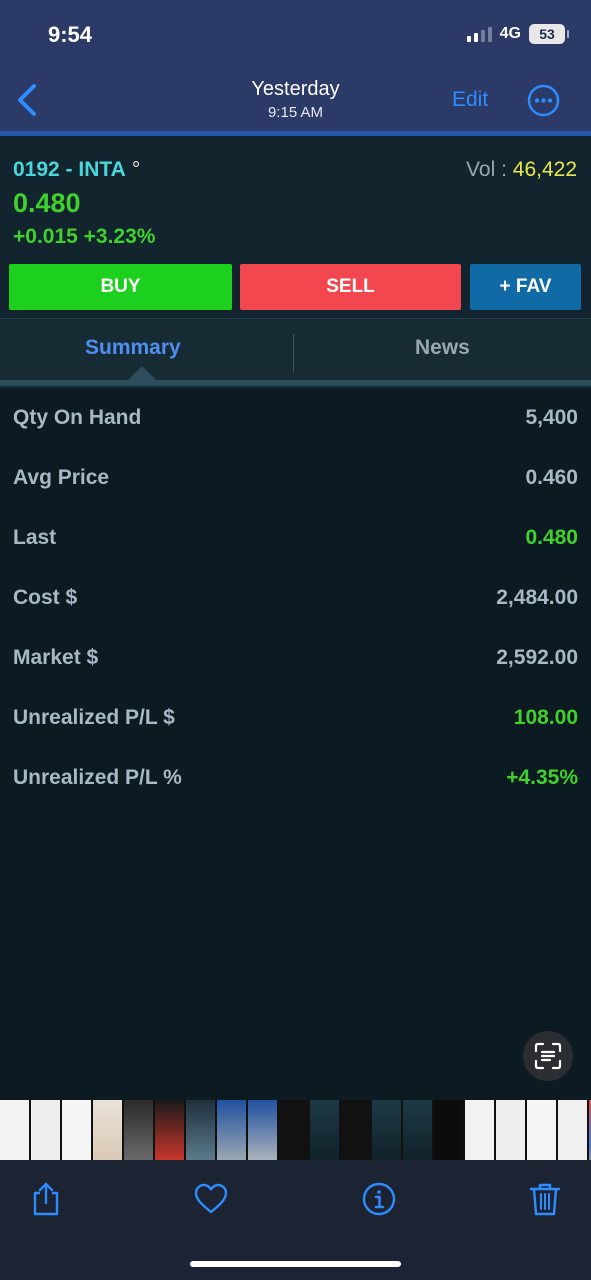 The width and height of the screenshot is (591, 1280). I want to click on summary-row-market: Market $ 2,592.00, so click(295, 658).